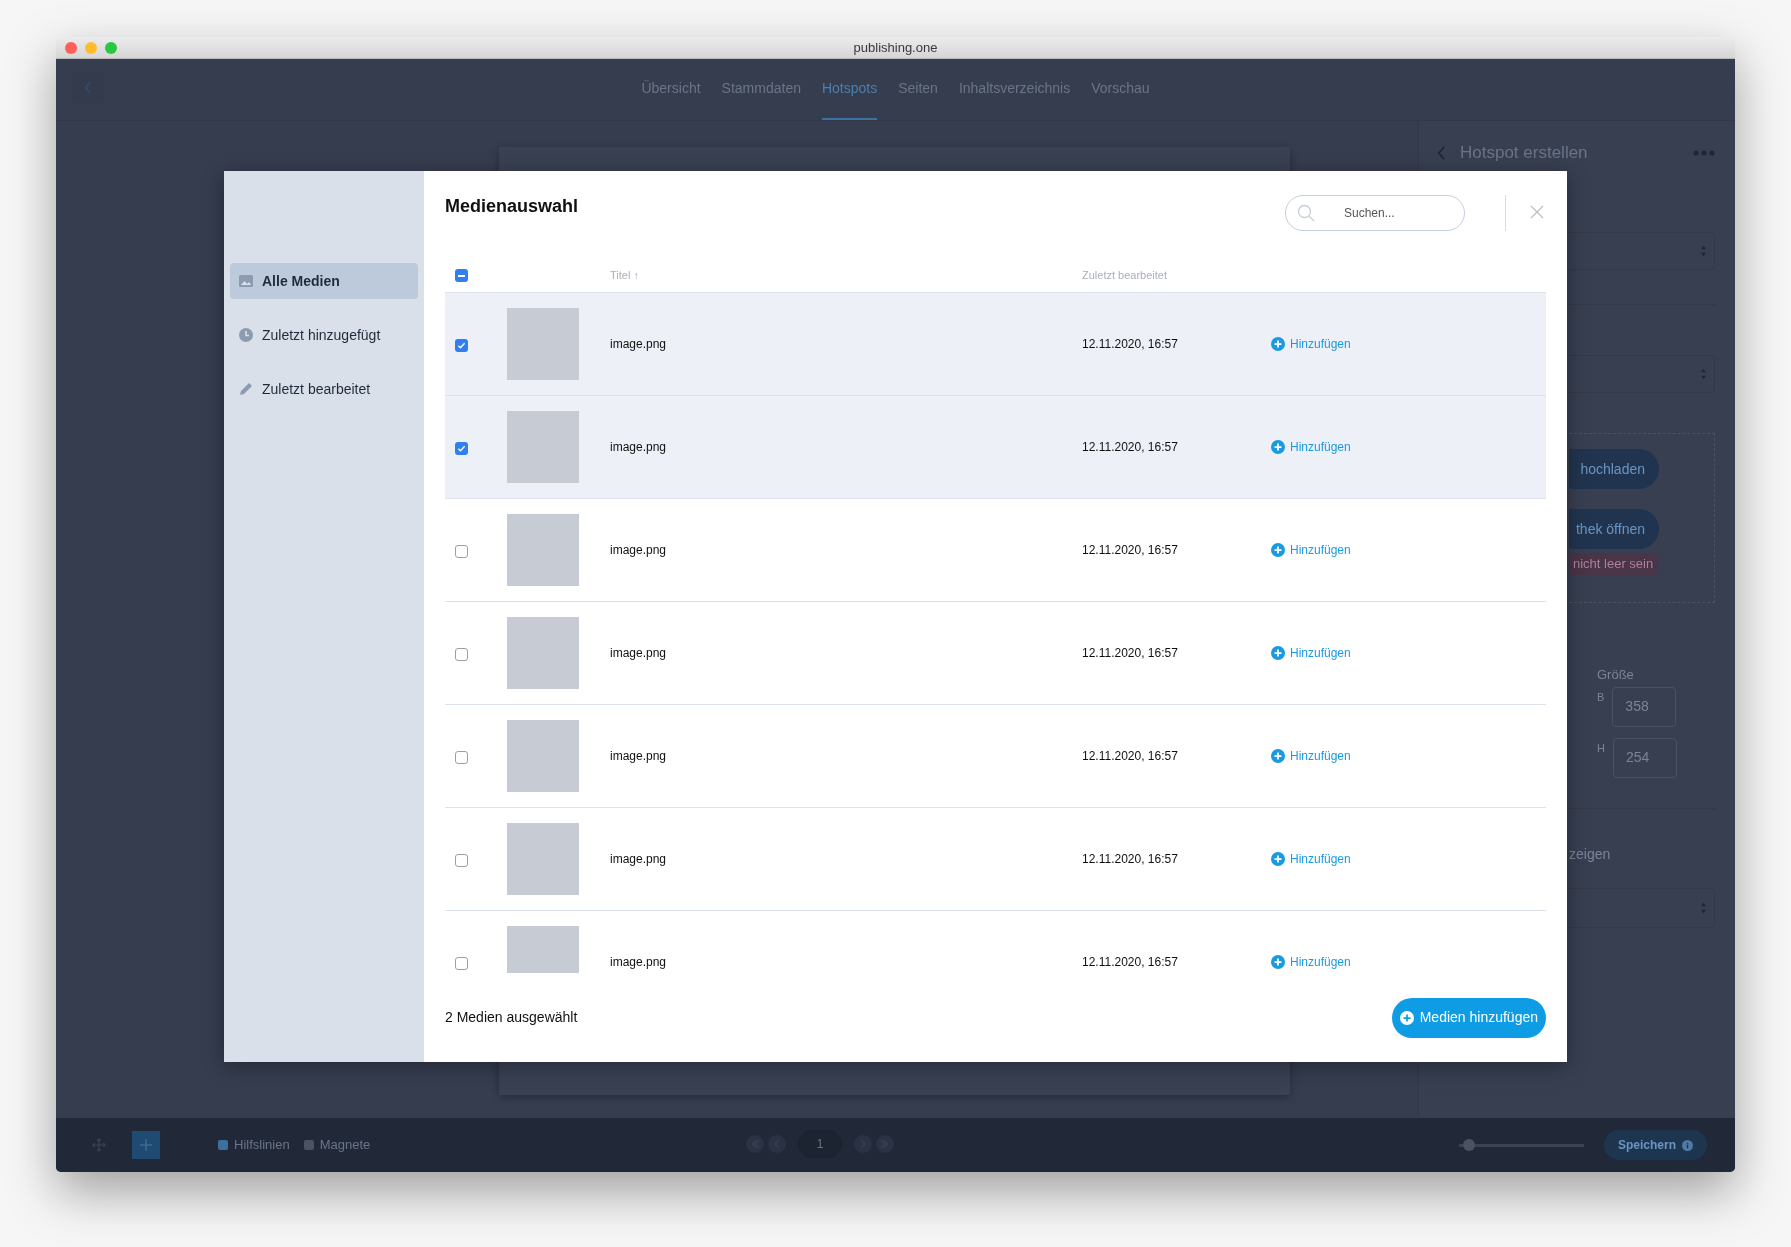 The image size is (1791, 1247). I want to click on select-all-checkbox, so click(461, 275).